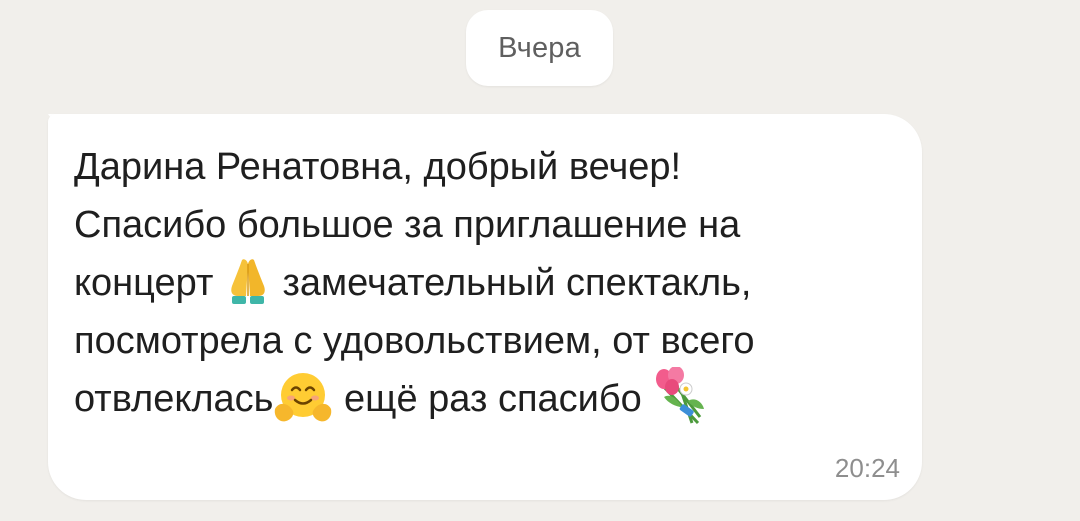 The image size is (1080, 521). I want to click on hugging-face-icon, so click(303, 397).